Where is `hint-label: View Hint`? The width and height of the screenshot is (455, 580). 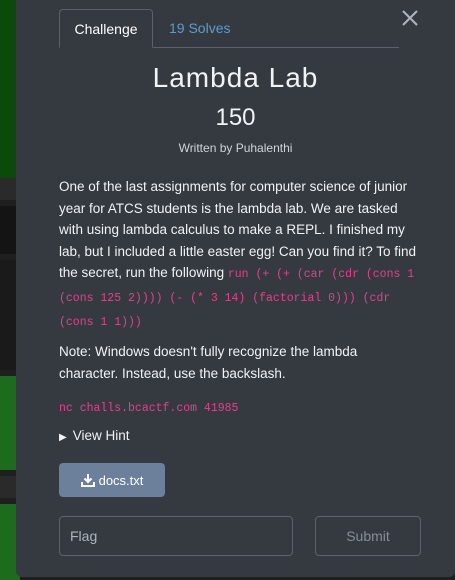 hint-label: View Hint is located at coordinates (101, 435).